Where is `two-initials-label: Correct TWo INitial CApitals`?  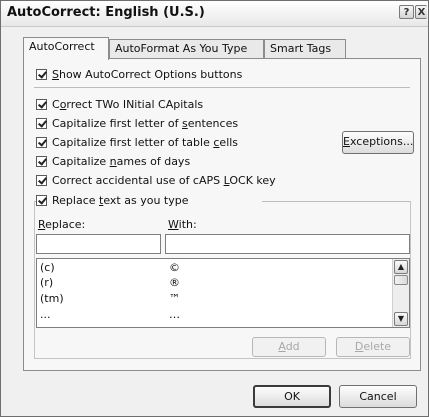
two-initials-label: Correct TWo INitial CApitals is located at coordinates (128, 104).